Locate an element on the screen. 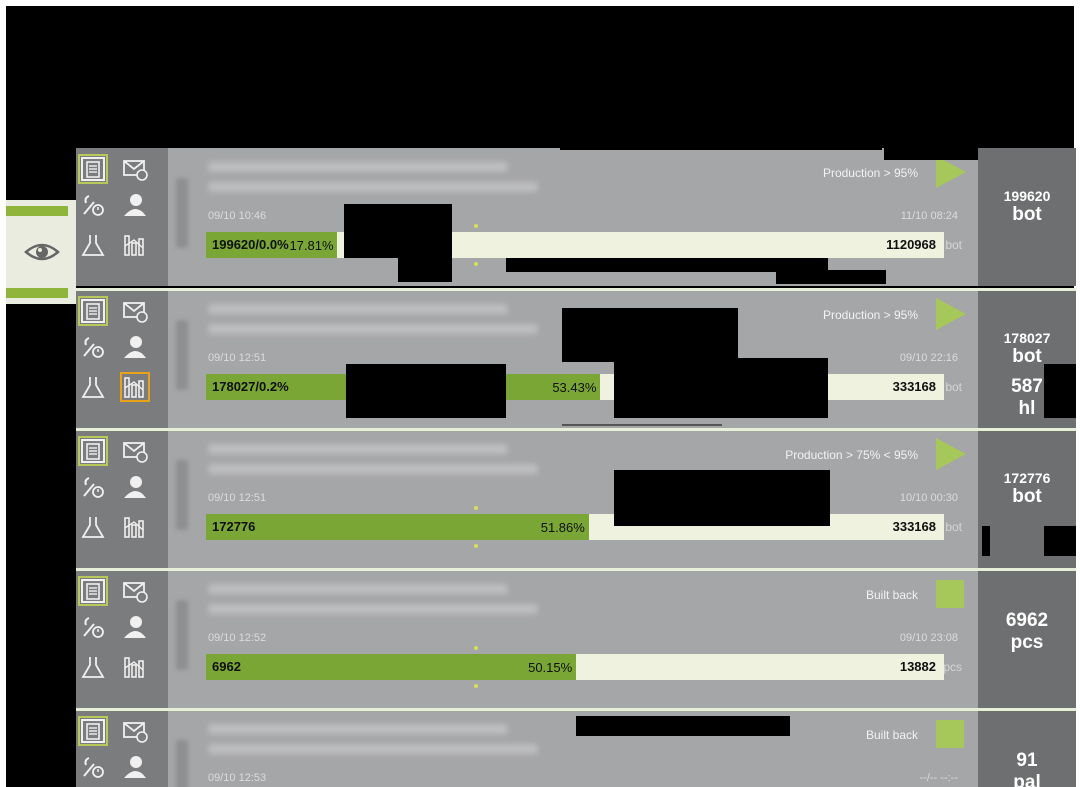 This screenshot has height=787, width=1080. progress-bar: 6962 50.15% 13882 is located at coordinates (575, 667).